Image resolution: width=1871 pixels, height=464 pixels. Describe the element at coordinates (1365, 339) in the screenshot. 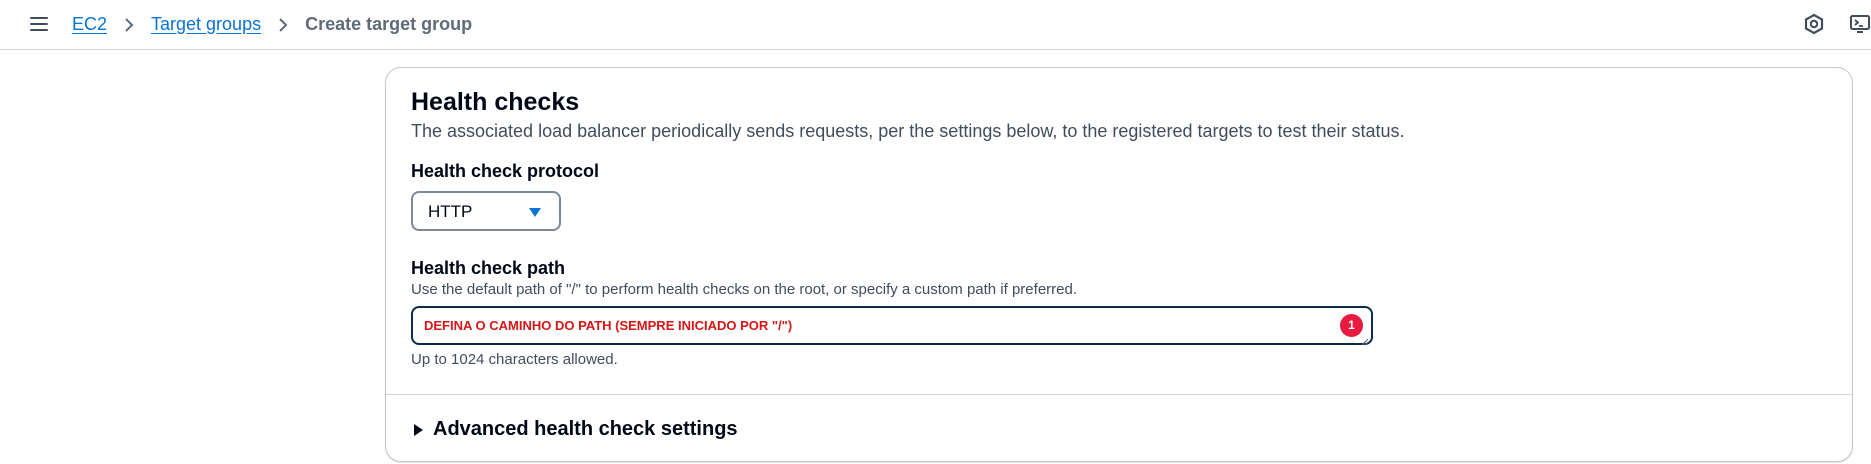

I see `resize-grip-icon` at that location.